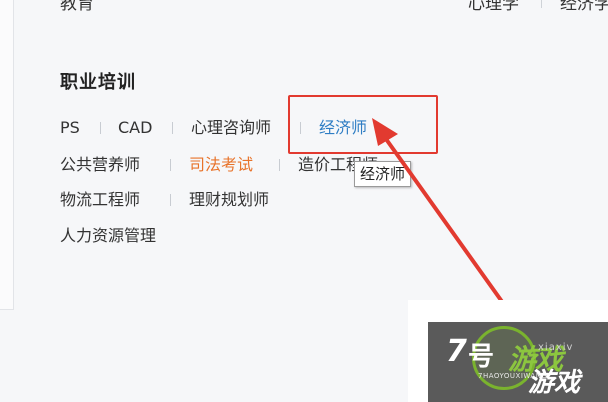 Image resolution: width=608 pixels, height=402 pixels. I want to click on link-financial-planner: 理财规划师, so click(229, 200).